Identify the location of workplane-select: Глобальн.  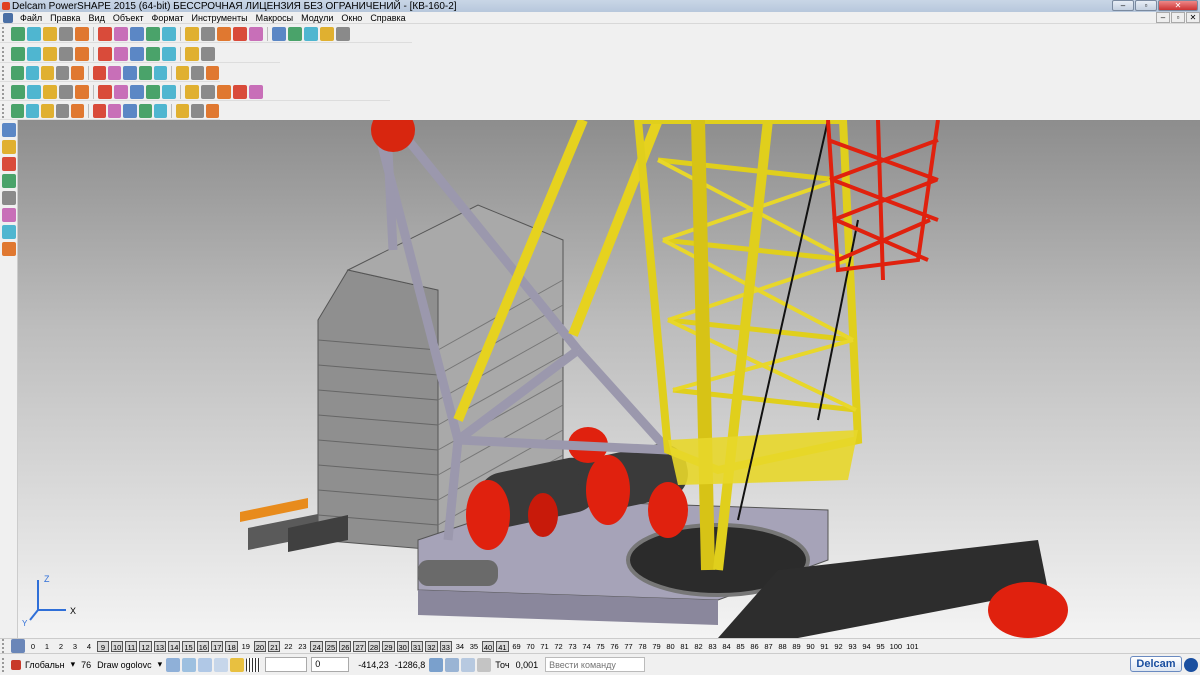
(45, 665).